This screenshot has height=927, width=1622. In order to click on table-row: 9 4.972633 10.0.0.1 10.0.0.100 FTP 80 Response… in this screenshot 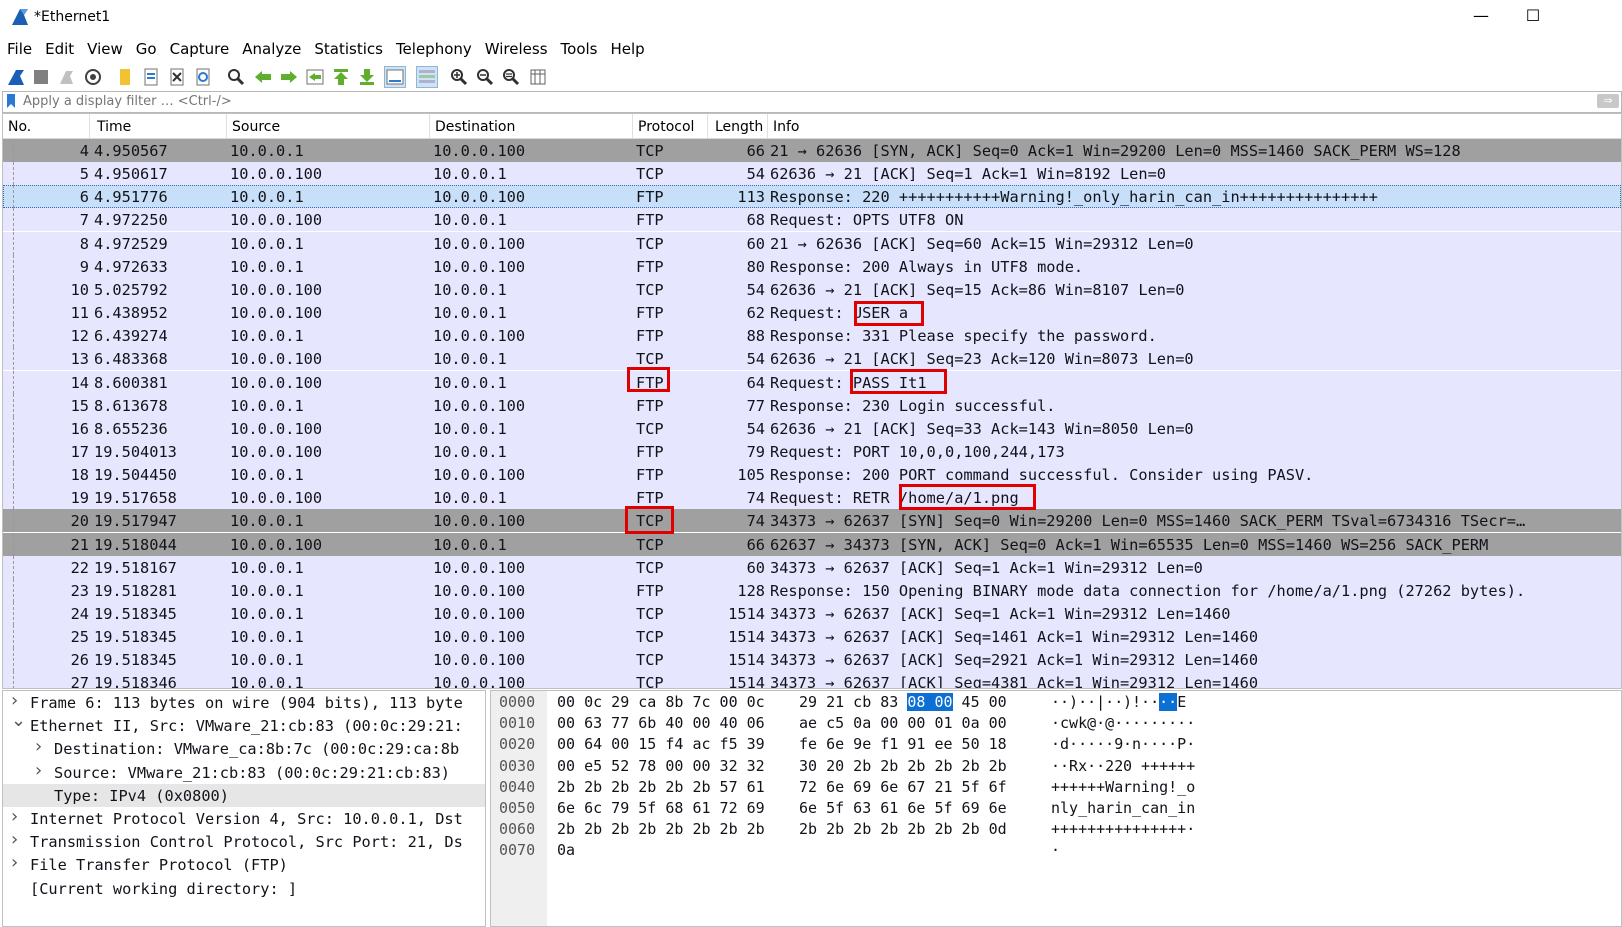, I will do `click(812, 266)`.